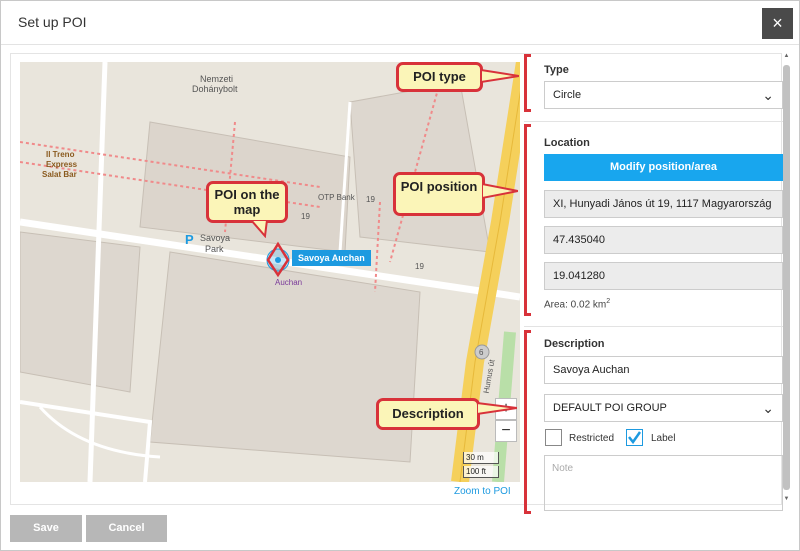 This screenshot has width=800, height=551. What do you see at coordinates (500, 191) in the screenshot?
I see `callout-arrow-position` at bounding box center [500, 191].